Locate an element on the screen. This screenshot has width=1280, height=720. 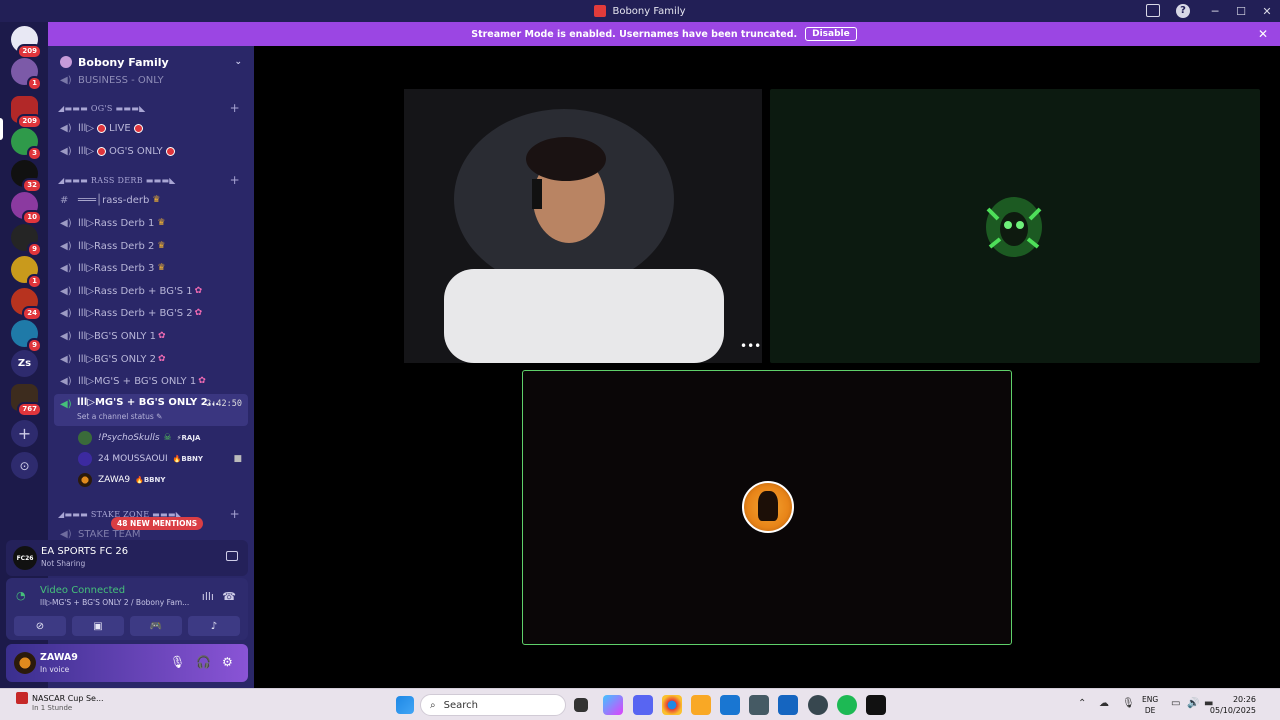
spotify-icon is located at coordinates (847, 705).